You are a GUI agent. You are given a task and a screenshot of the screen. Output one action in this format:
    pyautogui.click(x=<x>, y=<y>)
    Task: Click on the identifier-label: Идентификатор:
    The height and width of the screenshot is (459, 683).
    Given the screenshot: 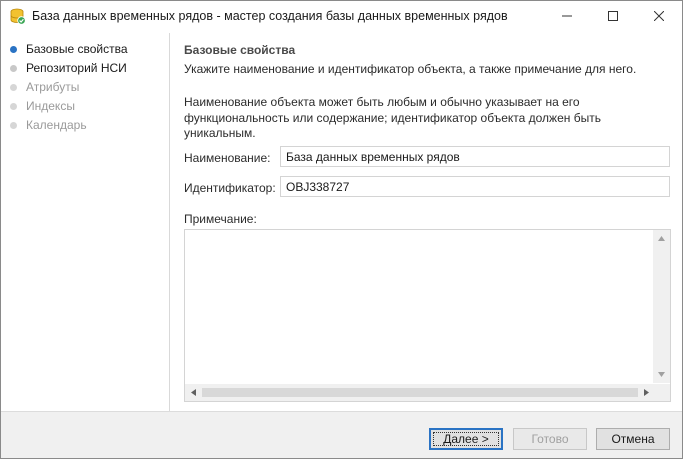 What is the action you would take?
    pyautogui.click(x=230, y=188)
    